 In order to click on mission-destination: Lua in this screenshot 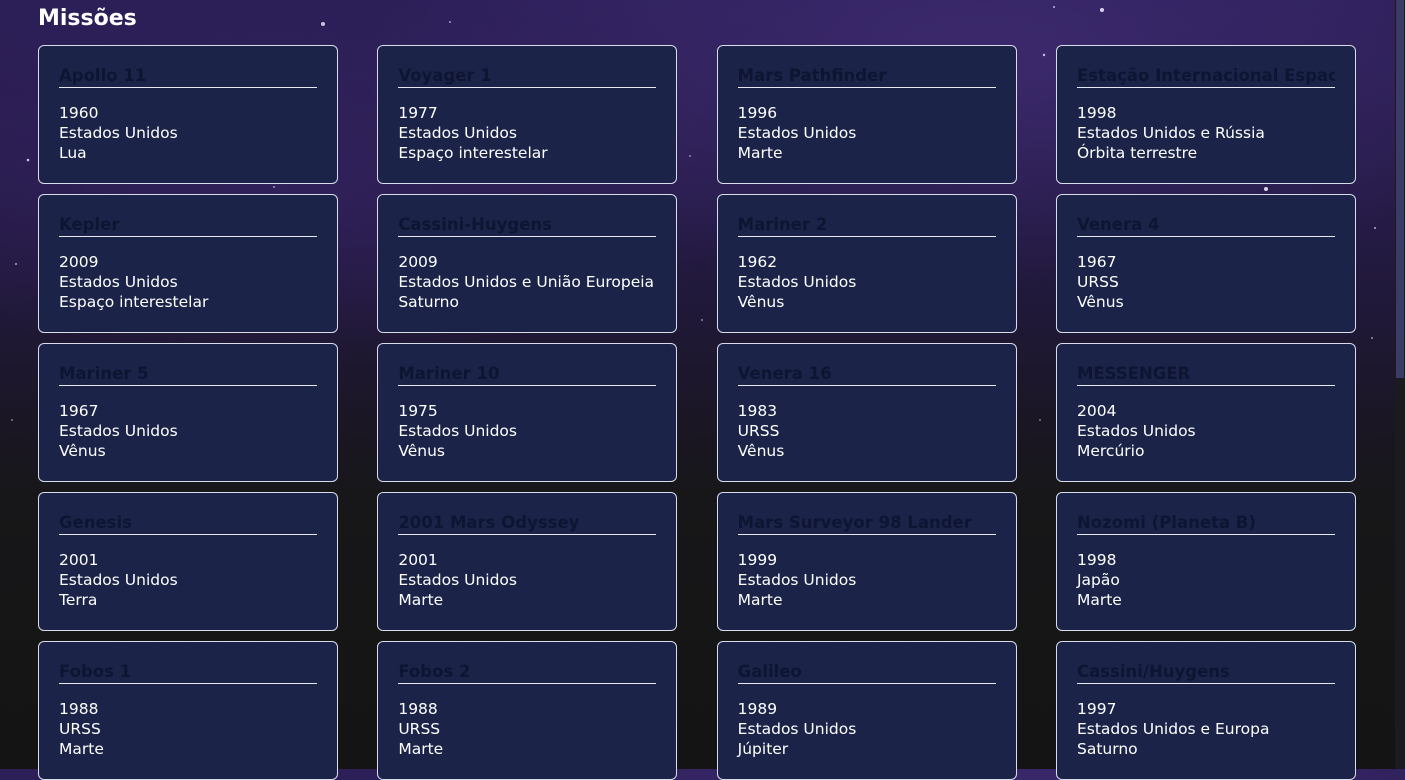, I will do `click(73, 153)`.